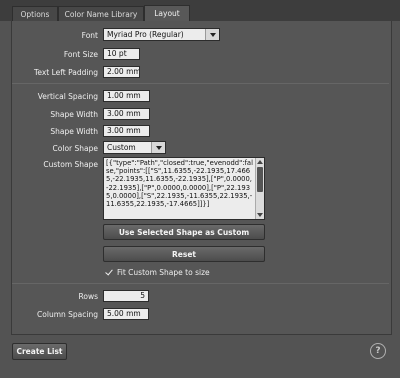 This screenshot has width=400, height=378. I want to click on font-dropdown: Myriad Pro (Regular), so click(161, 34).